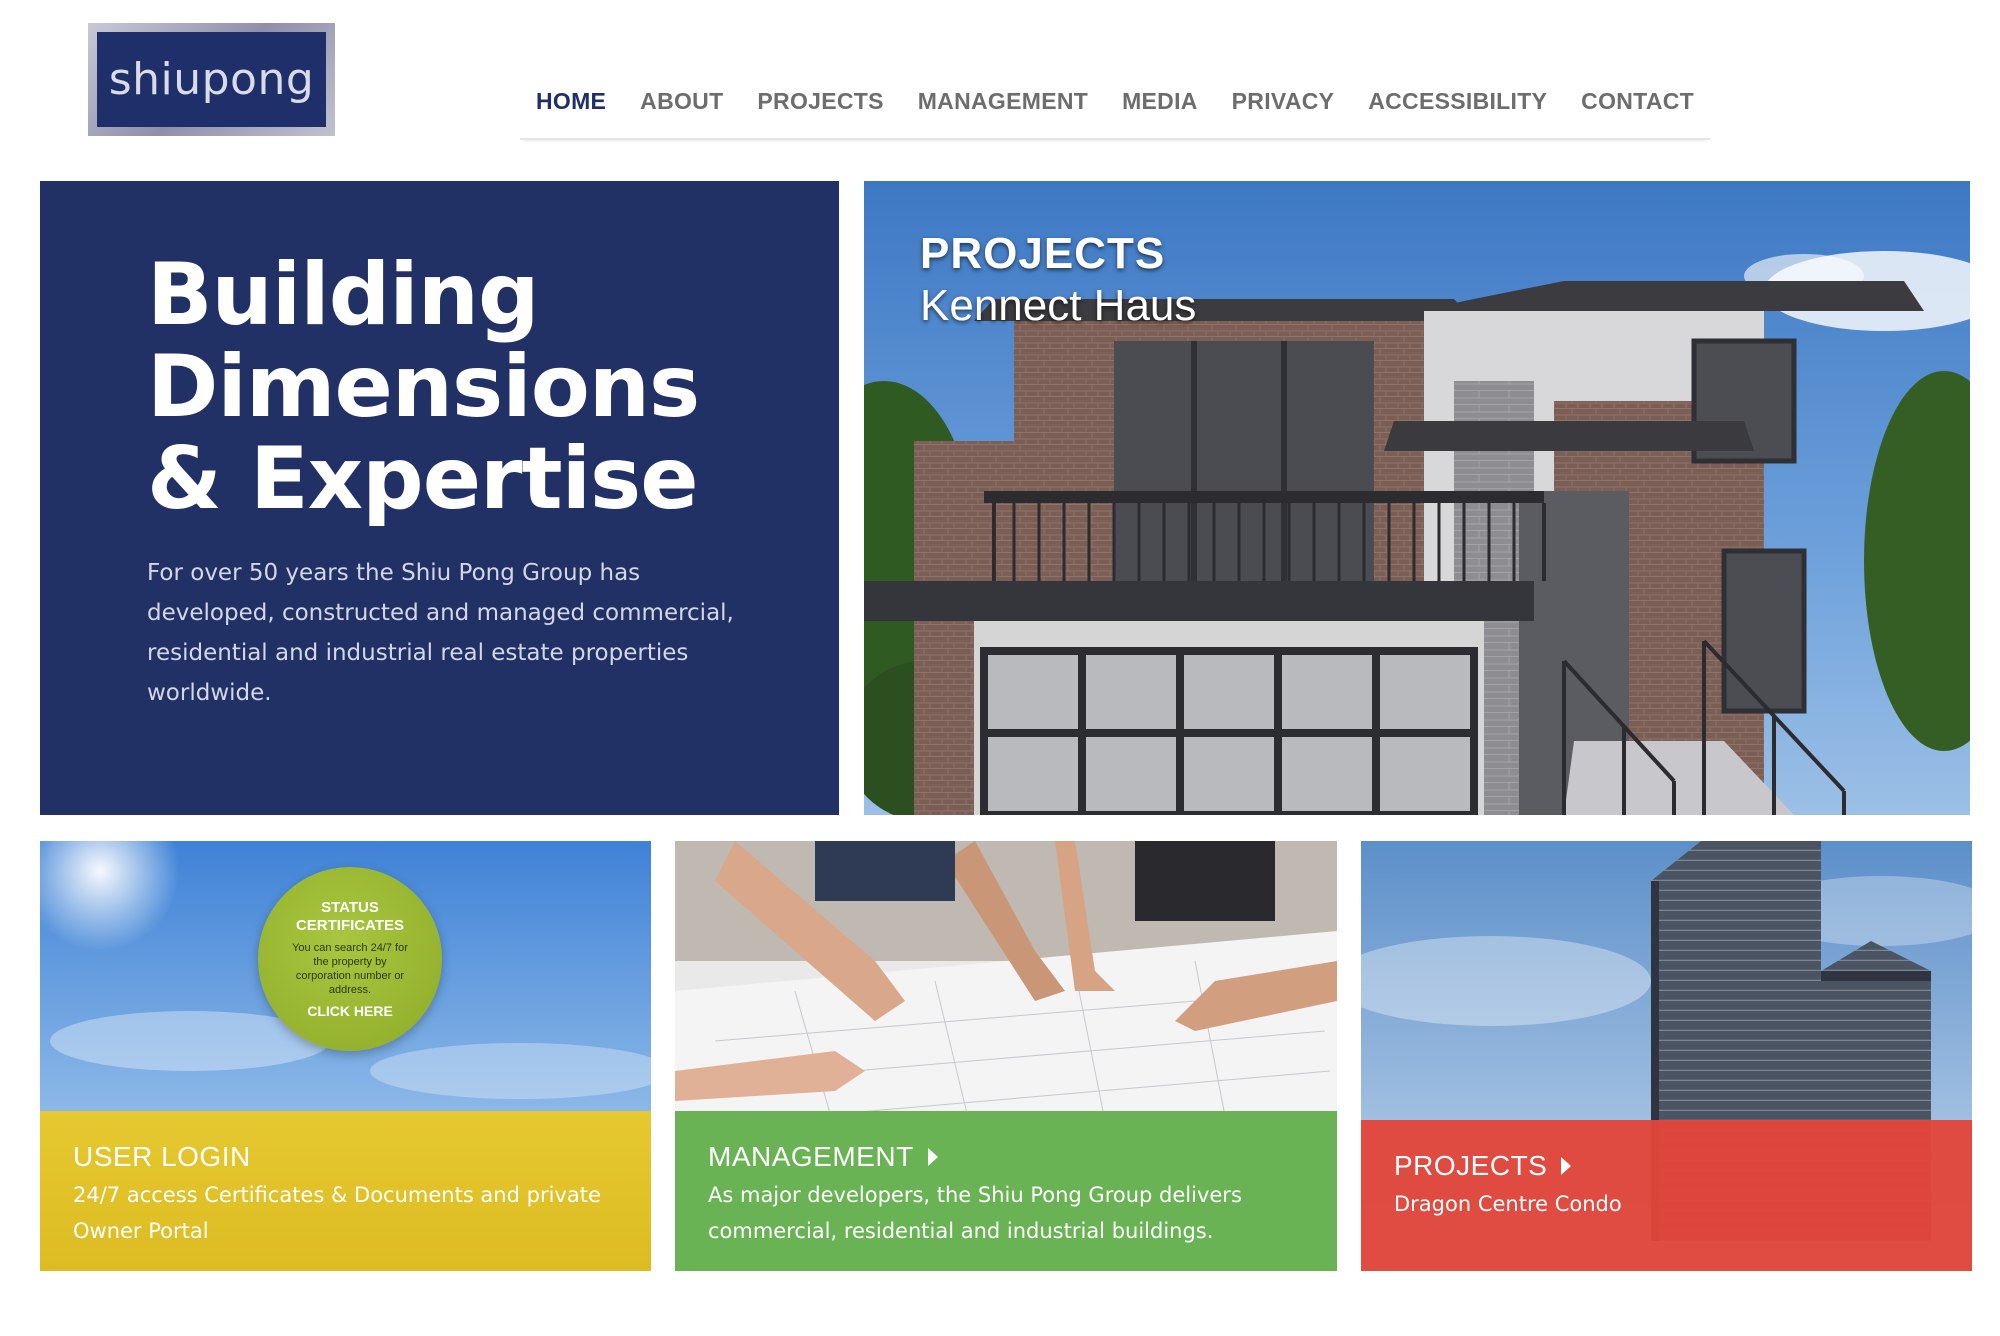 The height and width of the screenshot is (1336, 2000). Describe the element at coordinates (571, 101) in the screenshot. I see `nav-home: HOME` at that location.